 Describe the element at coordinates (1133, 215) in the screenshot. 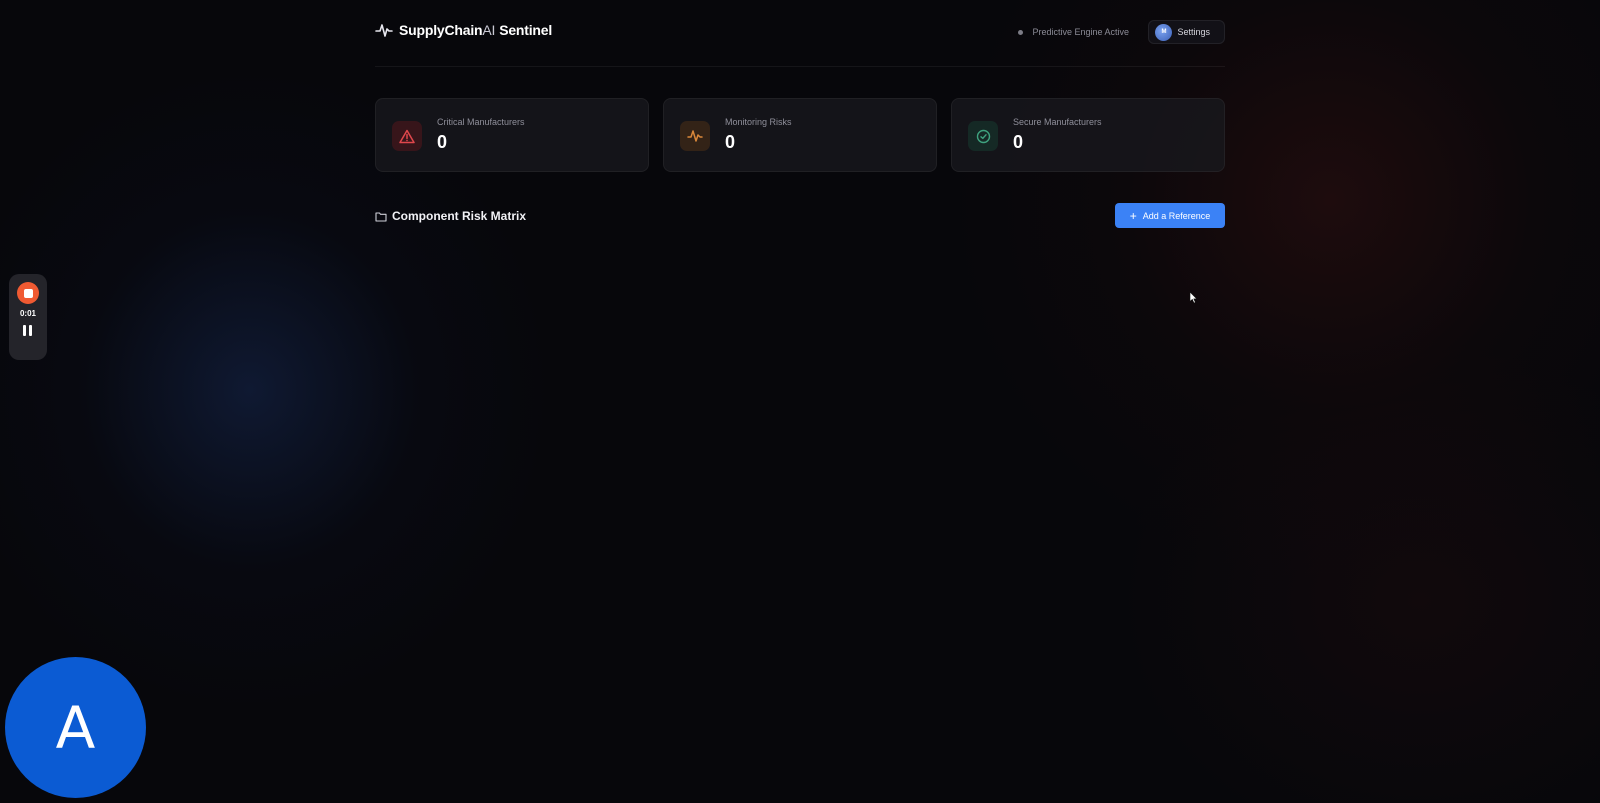

I see `plus-icon: +` at that location.